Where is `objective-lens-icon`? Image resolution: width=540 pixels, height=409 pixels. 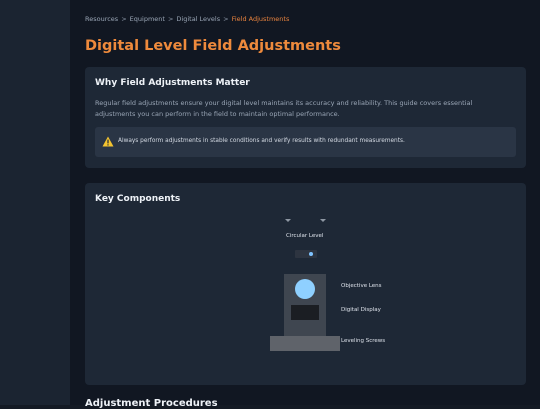
objective-lens-icon is located at coordinates (305, 289).